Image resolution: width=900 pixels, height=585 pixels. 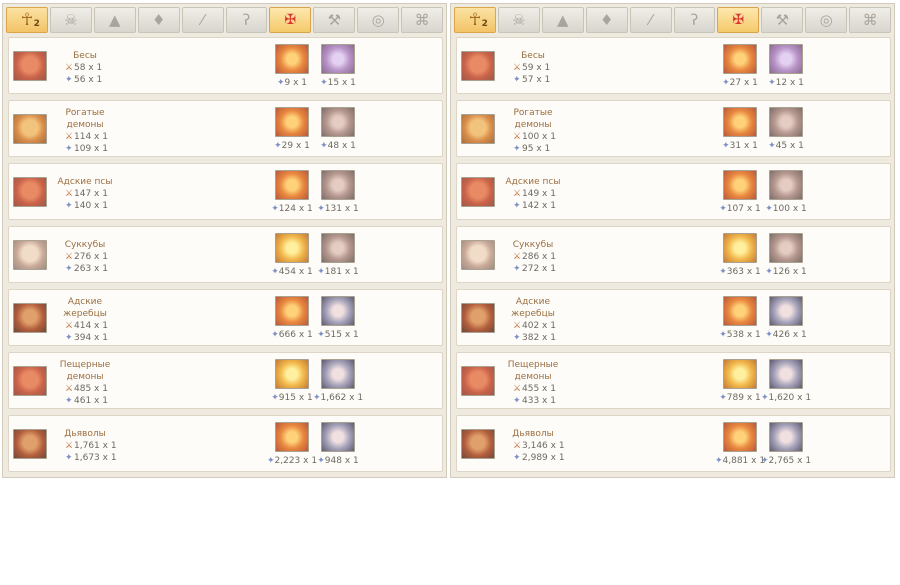 What do you see at coordinates (98, 383) in the screenshot?
I see `unit-info: Пещерные демоны ⚔485 x 1 ✦461 x 1` at bounding box center [98, 383].